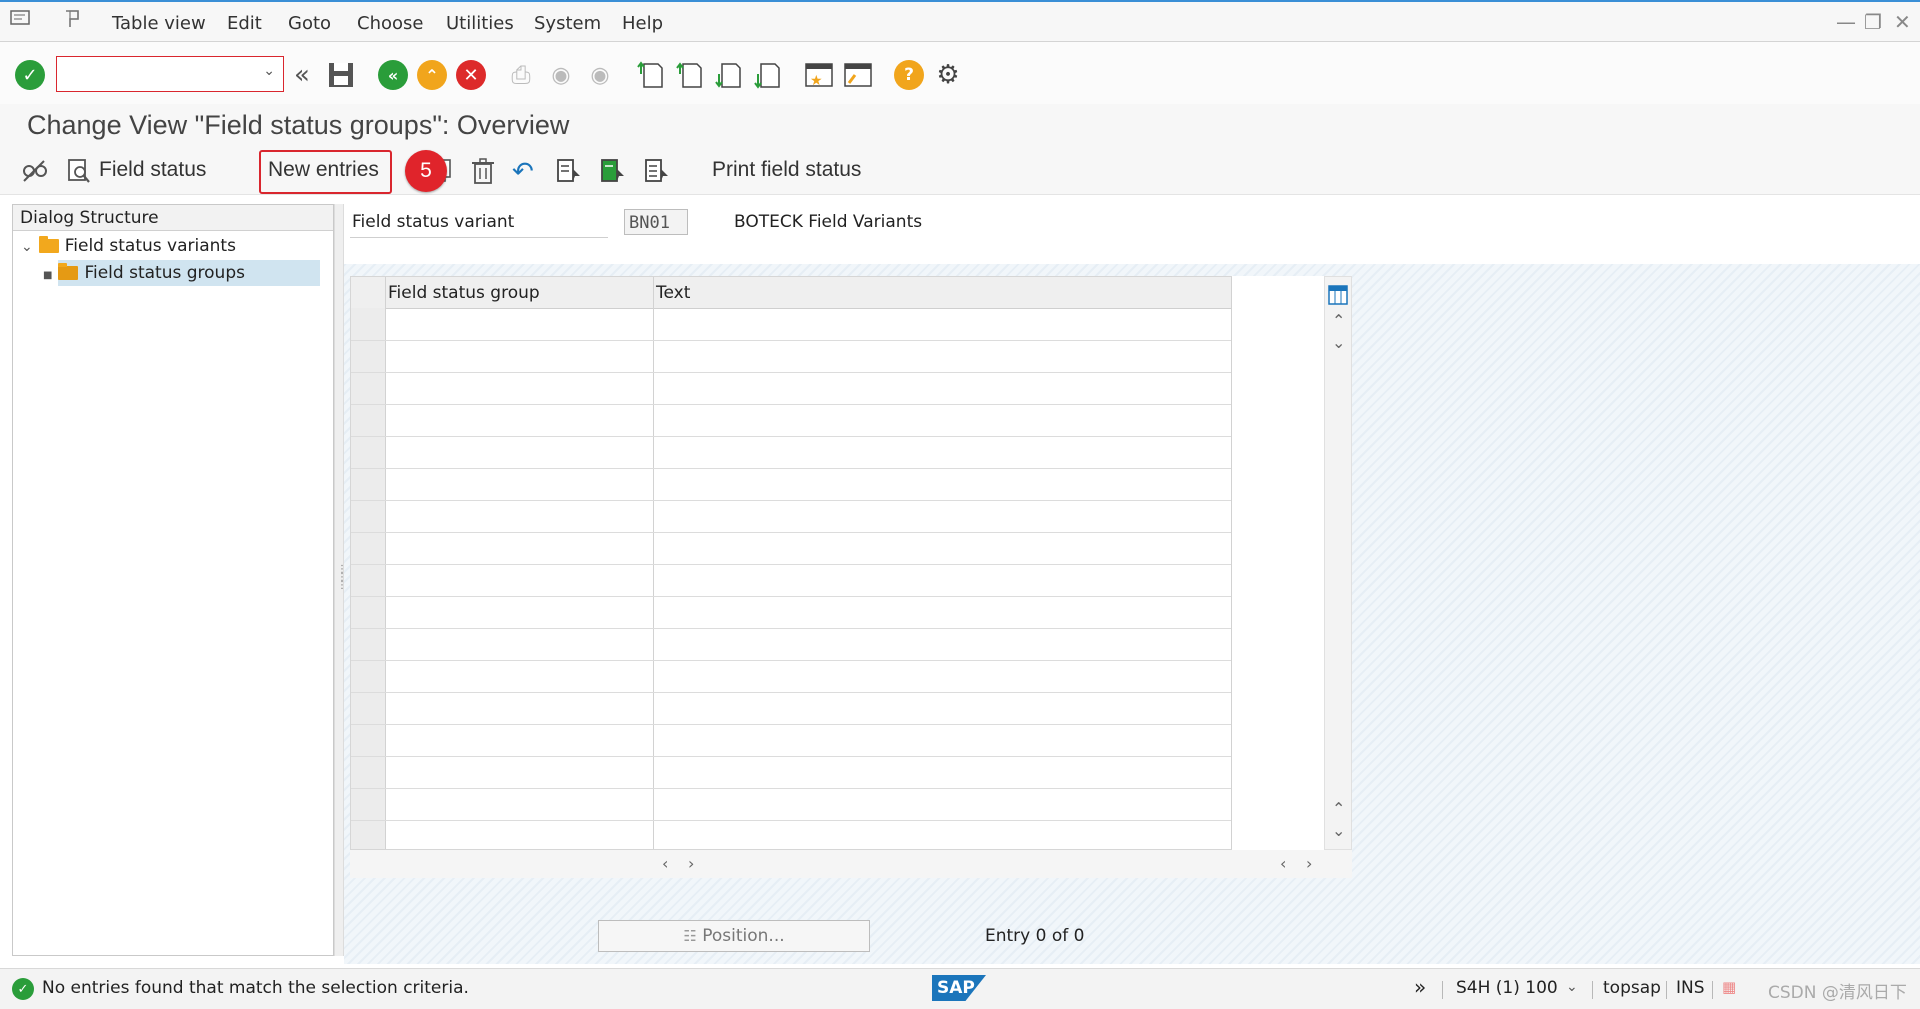  I want to click on dialog-structure-header: Dialog Structure, so click(173, 218).